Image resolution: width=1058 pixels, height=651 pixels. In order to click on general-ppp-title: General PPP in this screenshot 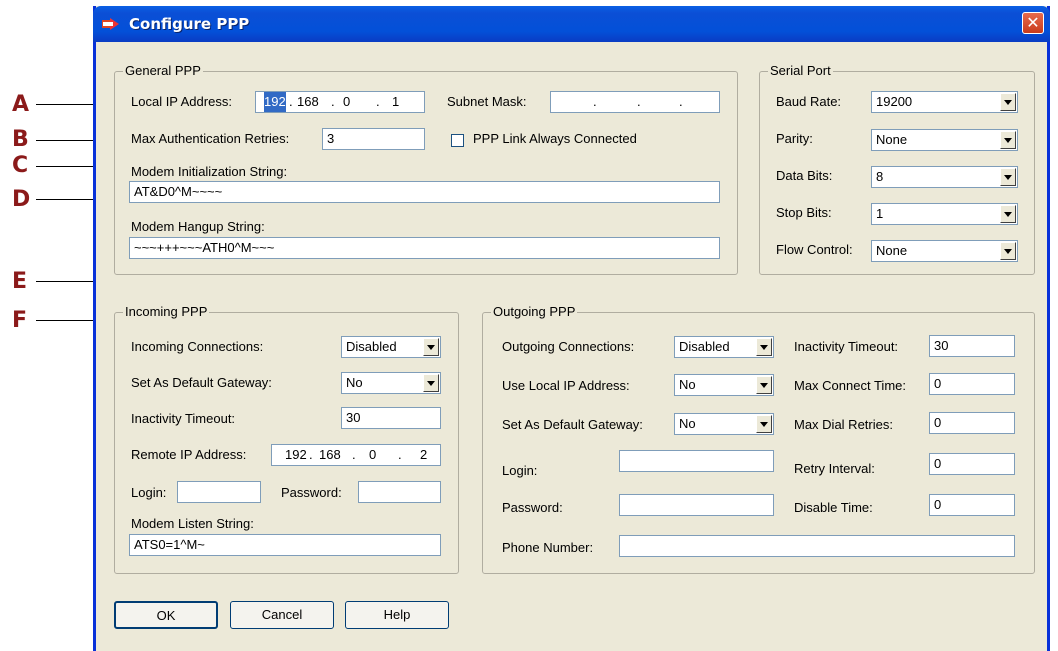, I will do `click(163, 70)`.